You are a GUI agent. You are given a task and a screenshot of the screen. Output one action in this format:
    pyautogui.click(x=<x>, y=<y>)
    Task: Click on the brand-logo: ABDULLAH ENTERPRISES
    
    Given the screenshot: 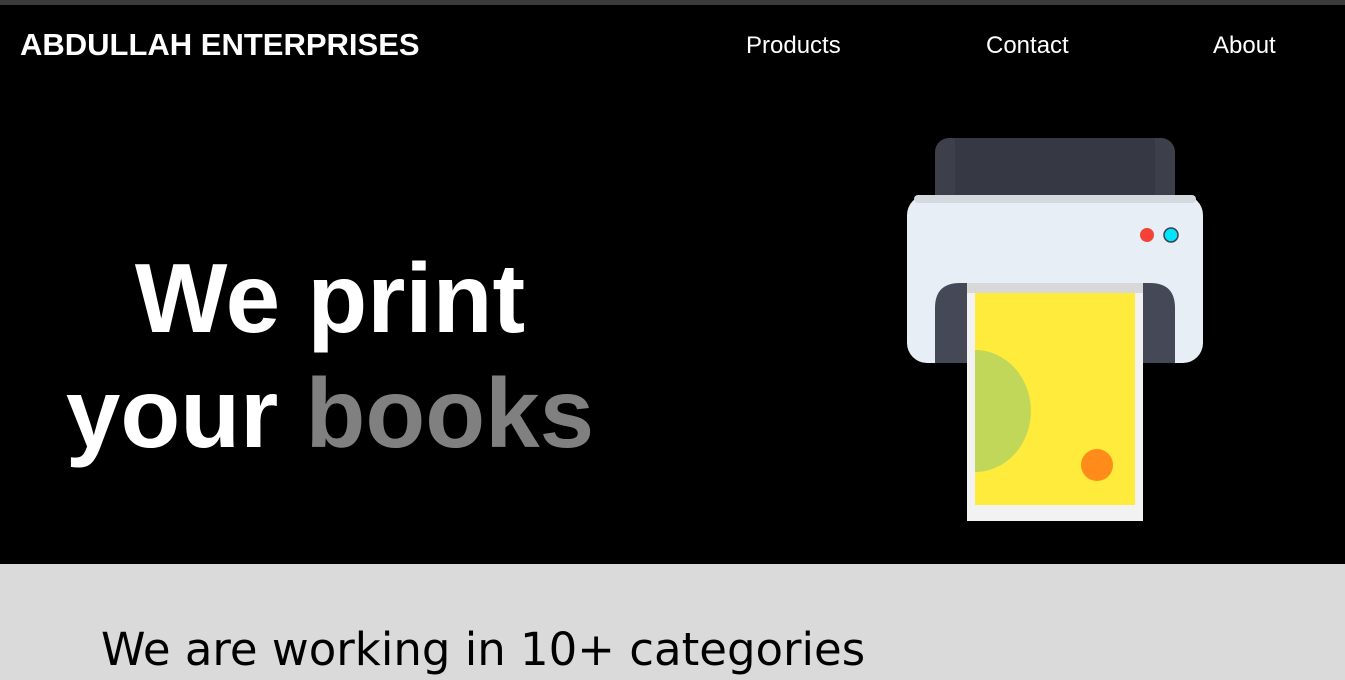 What is the action you would take?
    pyautogui.click(x=220, y=45)
    